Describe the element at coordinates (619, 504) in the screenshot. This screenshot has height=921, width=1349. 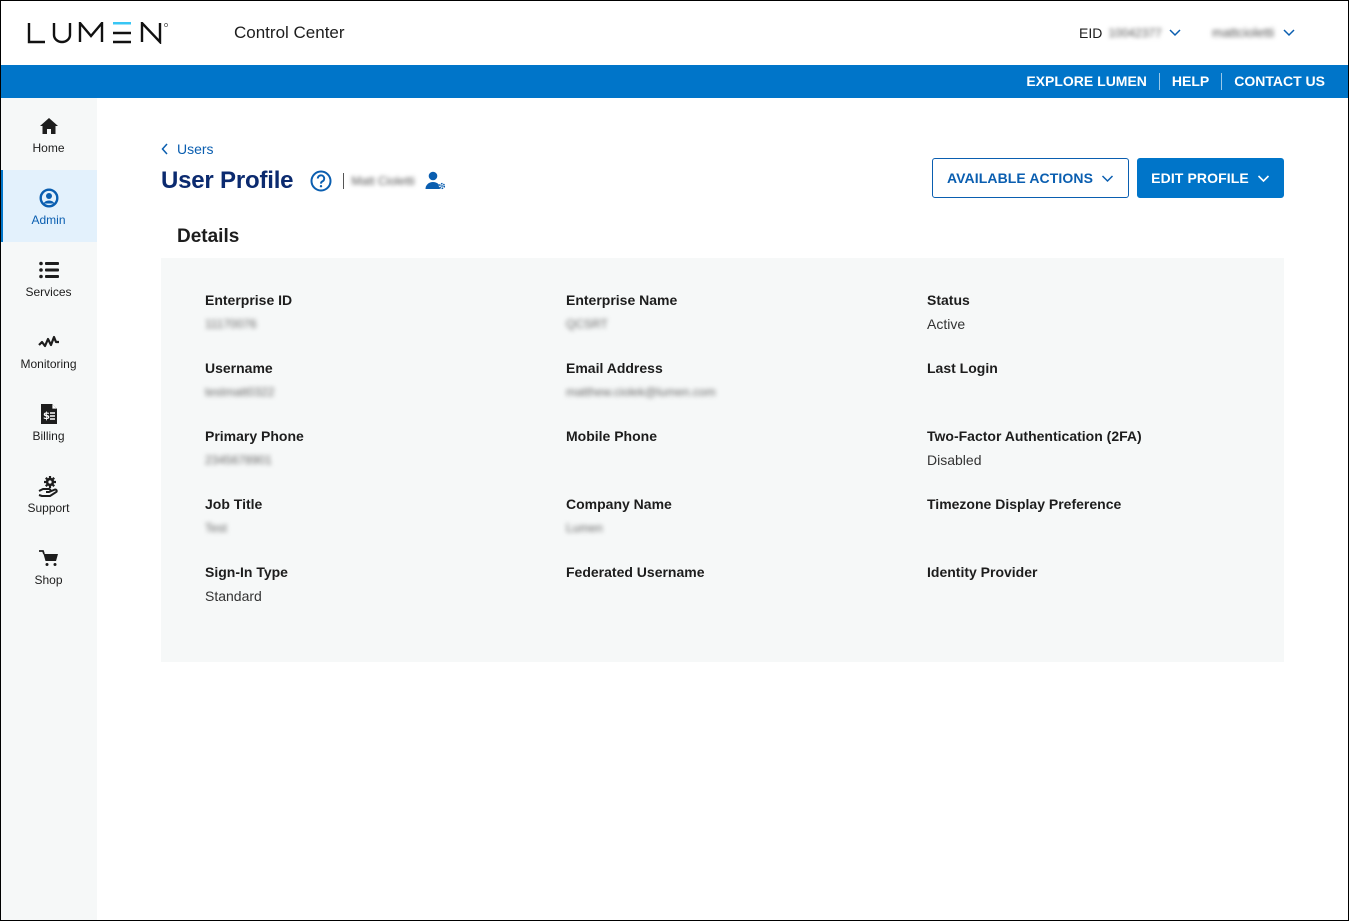
I see `field-label: Company Name` at that location.